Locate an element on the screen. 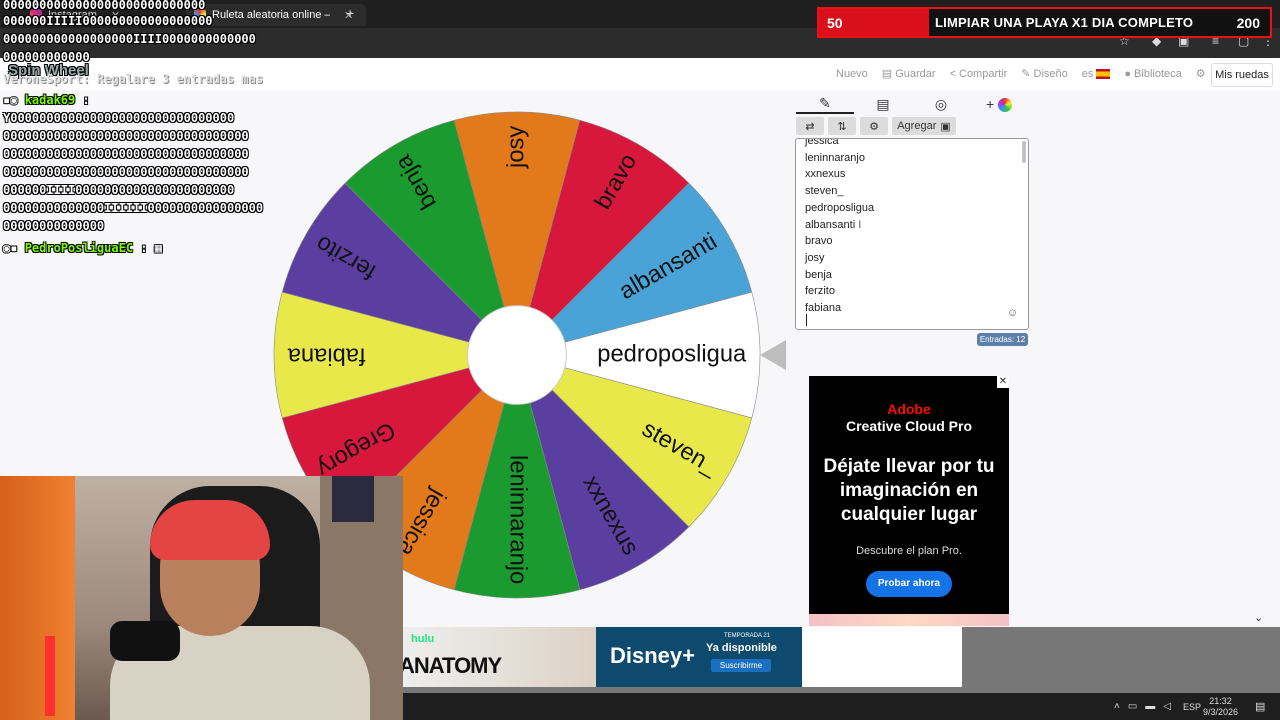 The image size is (1280, 720). webcam-background-door is located at coordinates (37, 598).